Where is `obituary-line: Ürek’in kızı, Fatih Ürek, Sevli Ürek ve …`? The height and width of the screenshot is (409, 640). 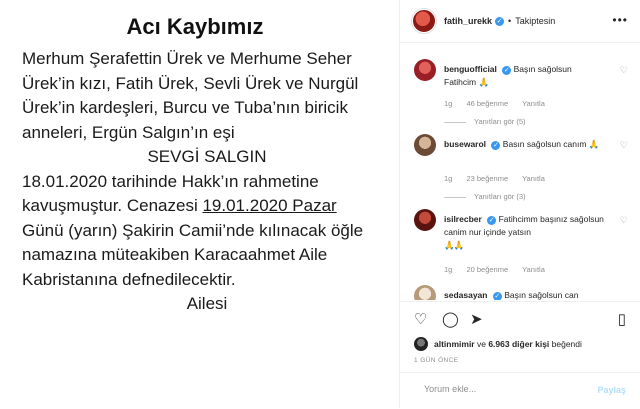 obituary-line: Ürek’in kızı, Fatih Ürek, Sevli Ürek ve … is located at coordinates (190, 83).